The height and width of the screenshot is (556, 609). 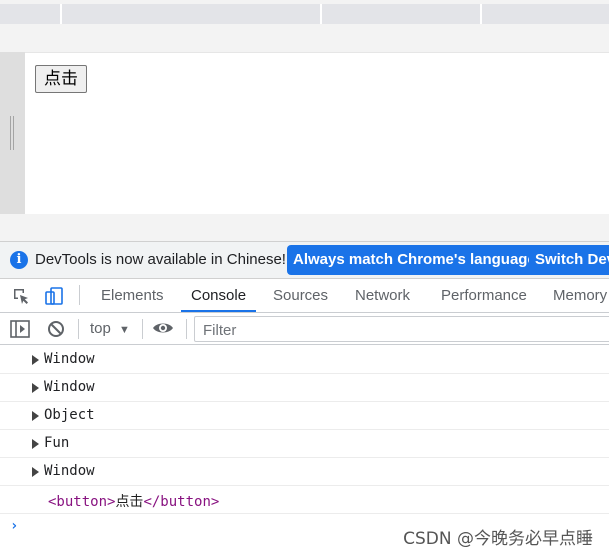 What do you see at coordinates (304, 444) in the screenshot?
I see `console-message: Fun` at bounding box center [304, 444].